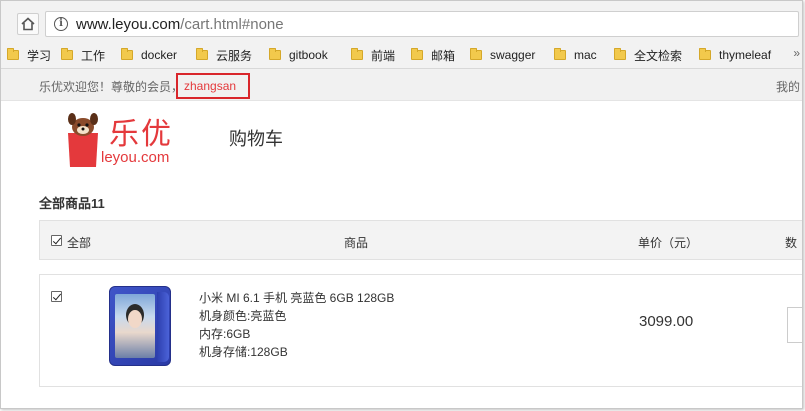  What do you see at coordinates (56, 296) in the screenshot?
I see `item-checkbox` at bounding box center [56, 296].